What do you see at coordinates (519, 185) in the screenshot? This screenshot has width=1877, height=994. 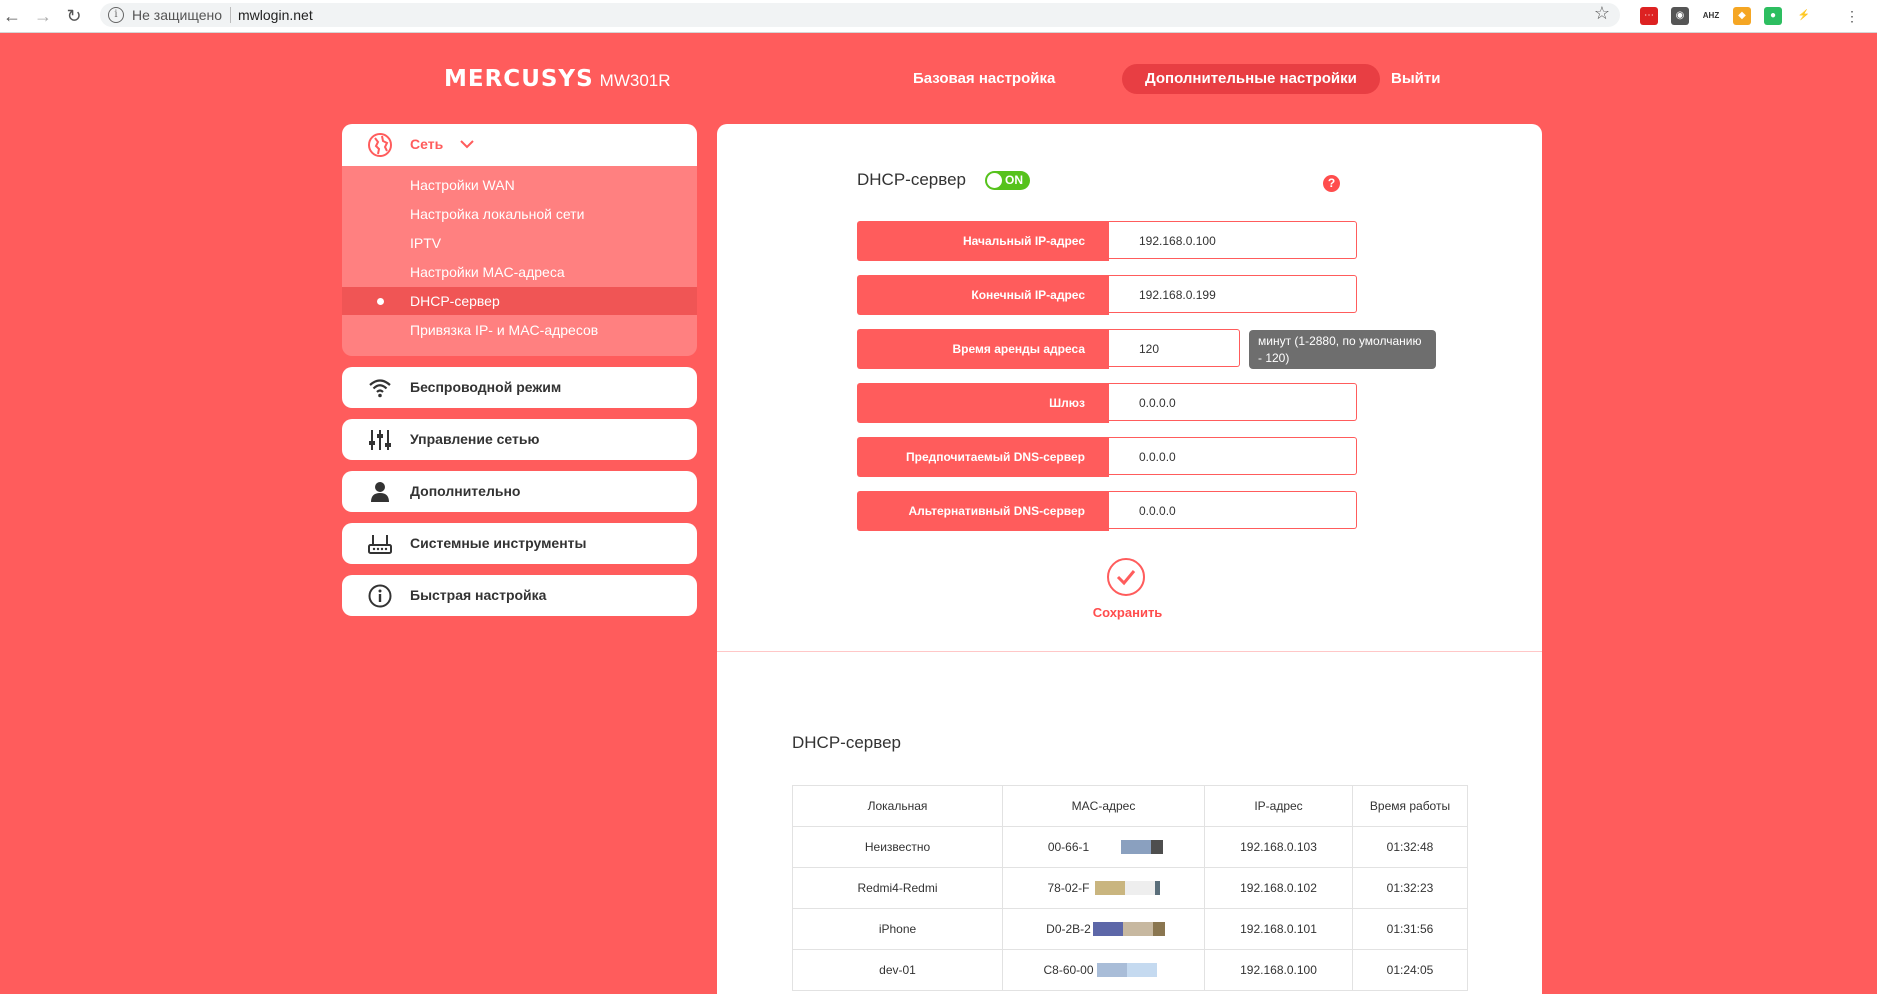 I see `submenu-item-wan: Настройки WAN` at bounding box center [519, 185].